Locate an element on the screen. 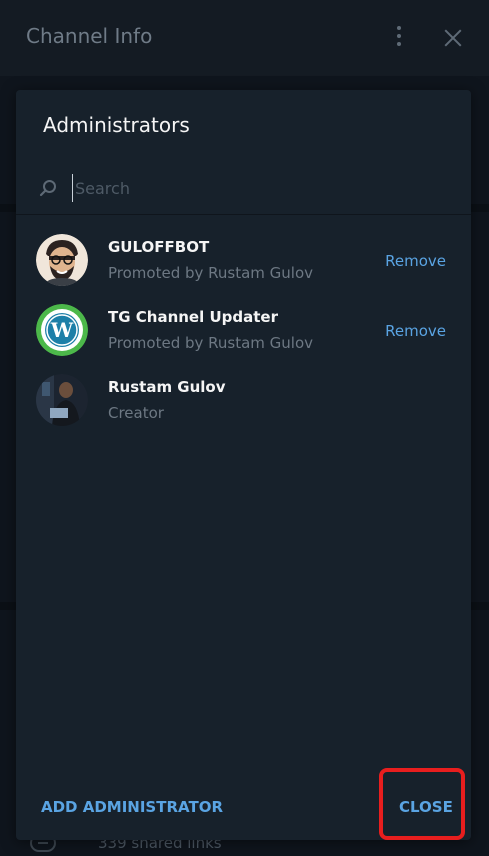  close-button-label: CLOSE is located at coordinates (426, 807).